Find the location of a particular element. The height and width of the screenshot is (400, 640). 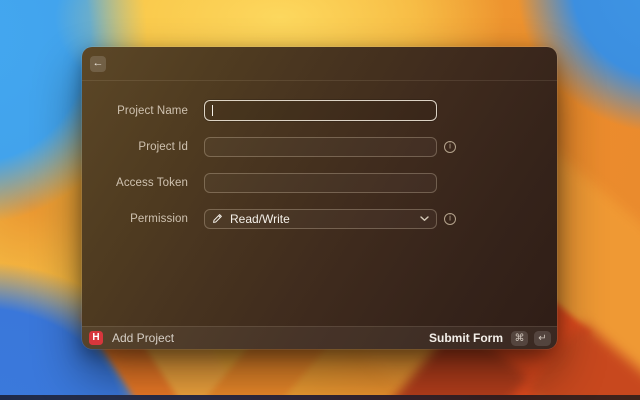

pencil-icon is located at coordinates (217, 218).